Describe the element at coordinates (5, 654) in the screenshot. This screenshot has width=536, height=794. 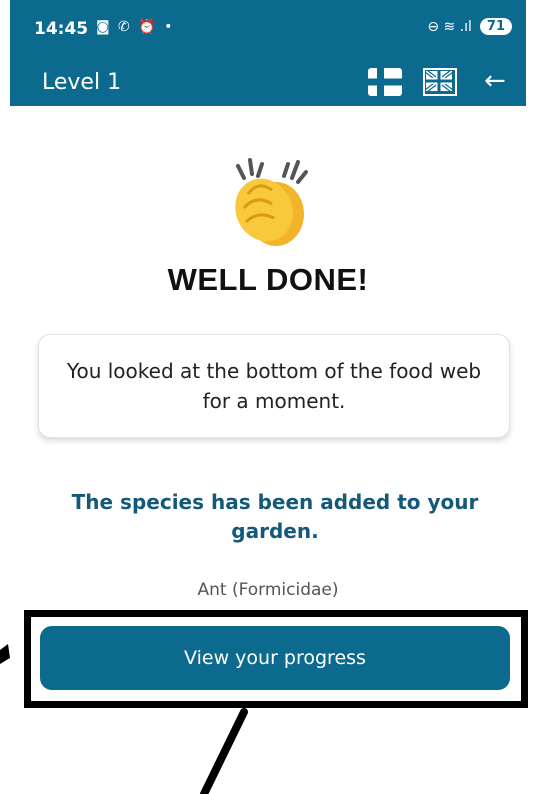
I see `annotation-mark-left` at that location.